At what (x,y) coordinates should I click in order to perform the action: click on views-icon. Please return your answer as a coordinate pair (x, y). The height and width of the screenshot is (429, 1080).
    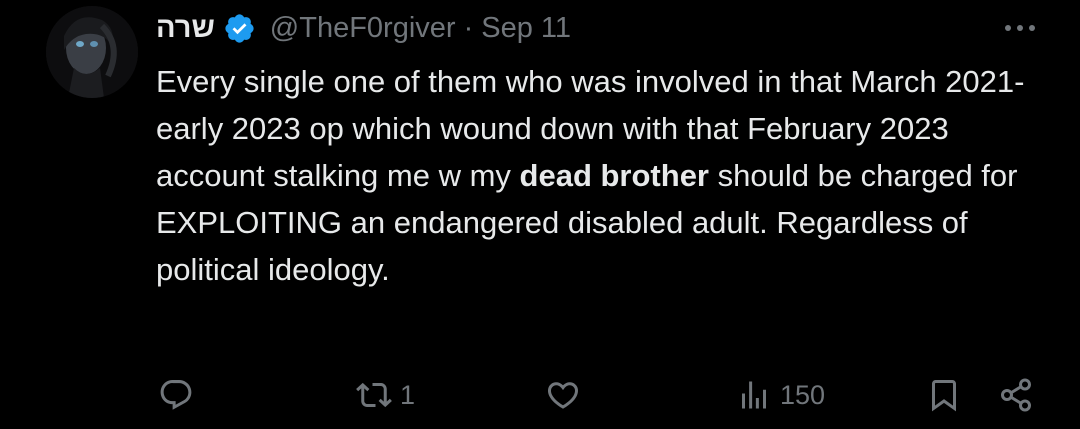
    Looking at the image, I should click on (754, 395).